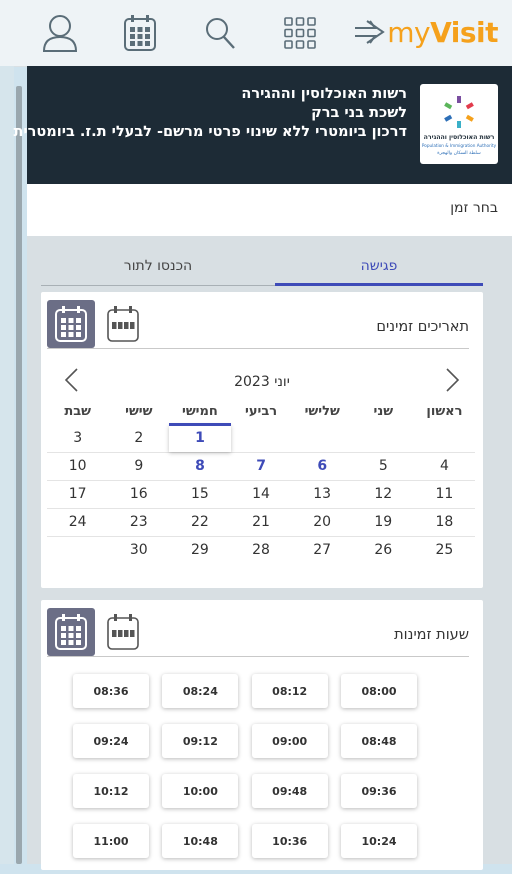  What do you see at coordinates (442, 32) in the screenshot?
I see `brand-name: myVisit` at bounding box center [442, 32].